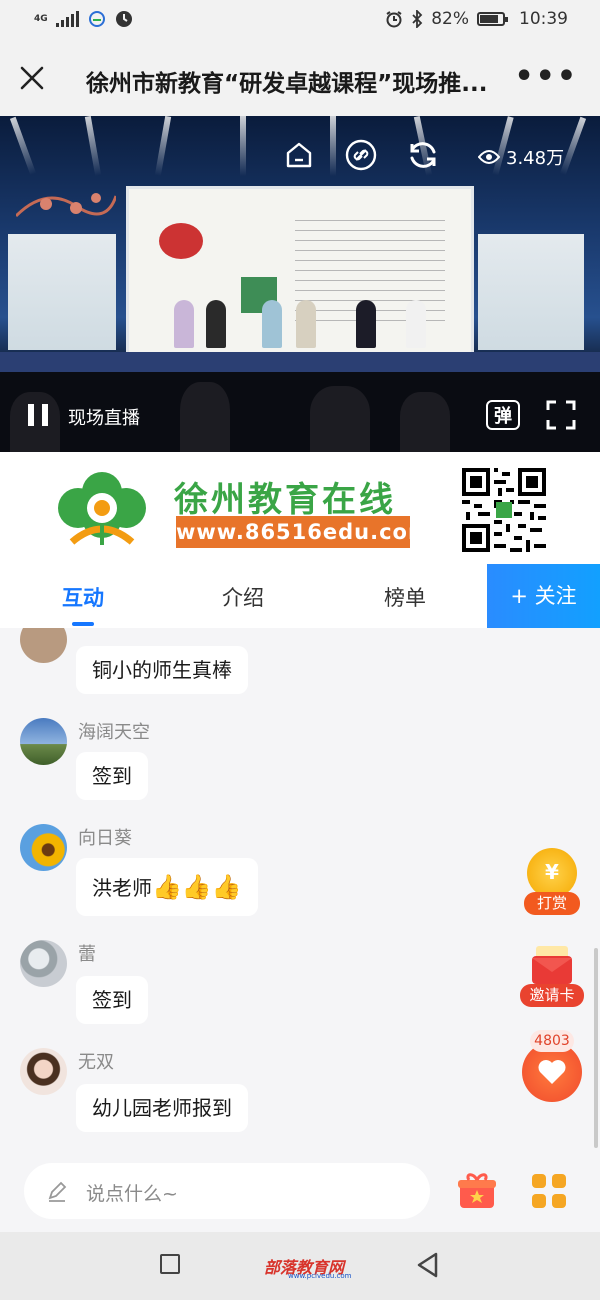  What do you see at coordinates (32, 78) in the screenshot?
I see `close-icon` at bounding box center [32, 78].